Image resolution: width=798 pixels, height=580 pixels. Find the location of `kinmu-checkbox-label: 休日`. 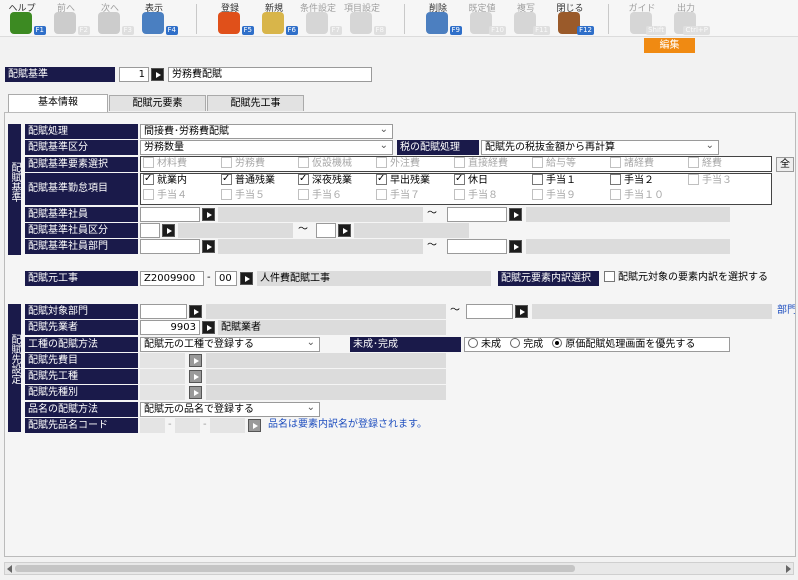

kinmu-checkbox-label: 休日 is located at coordinates (478, 180).